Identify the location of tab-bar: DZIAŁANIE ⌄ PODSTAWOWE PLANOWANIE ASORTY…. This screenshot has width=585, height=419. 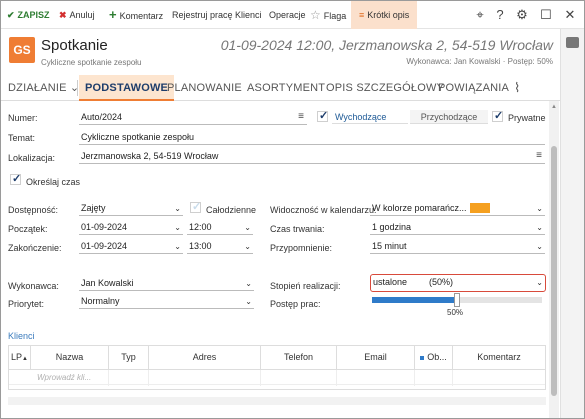
(281, 88).